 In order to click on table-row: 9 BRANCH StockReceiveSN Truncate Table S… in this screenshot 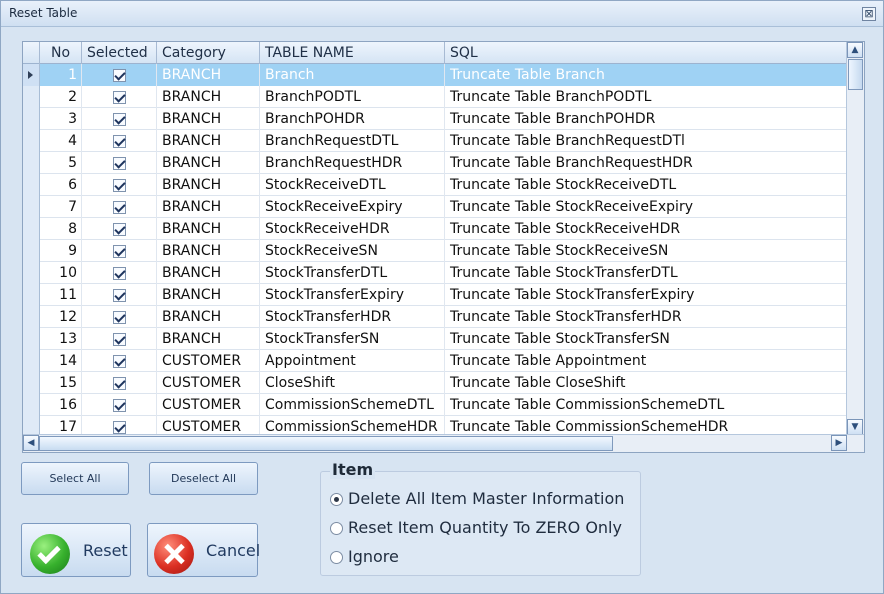, I will do `click(435, 251)`.